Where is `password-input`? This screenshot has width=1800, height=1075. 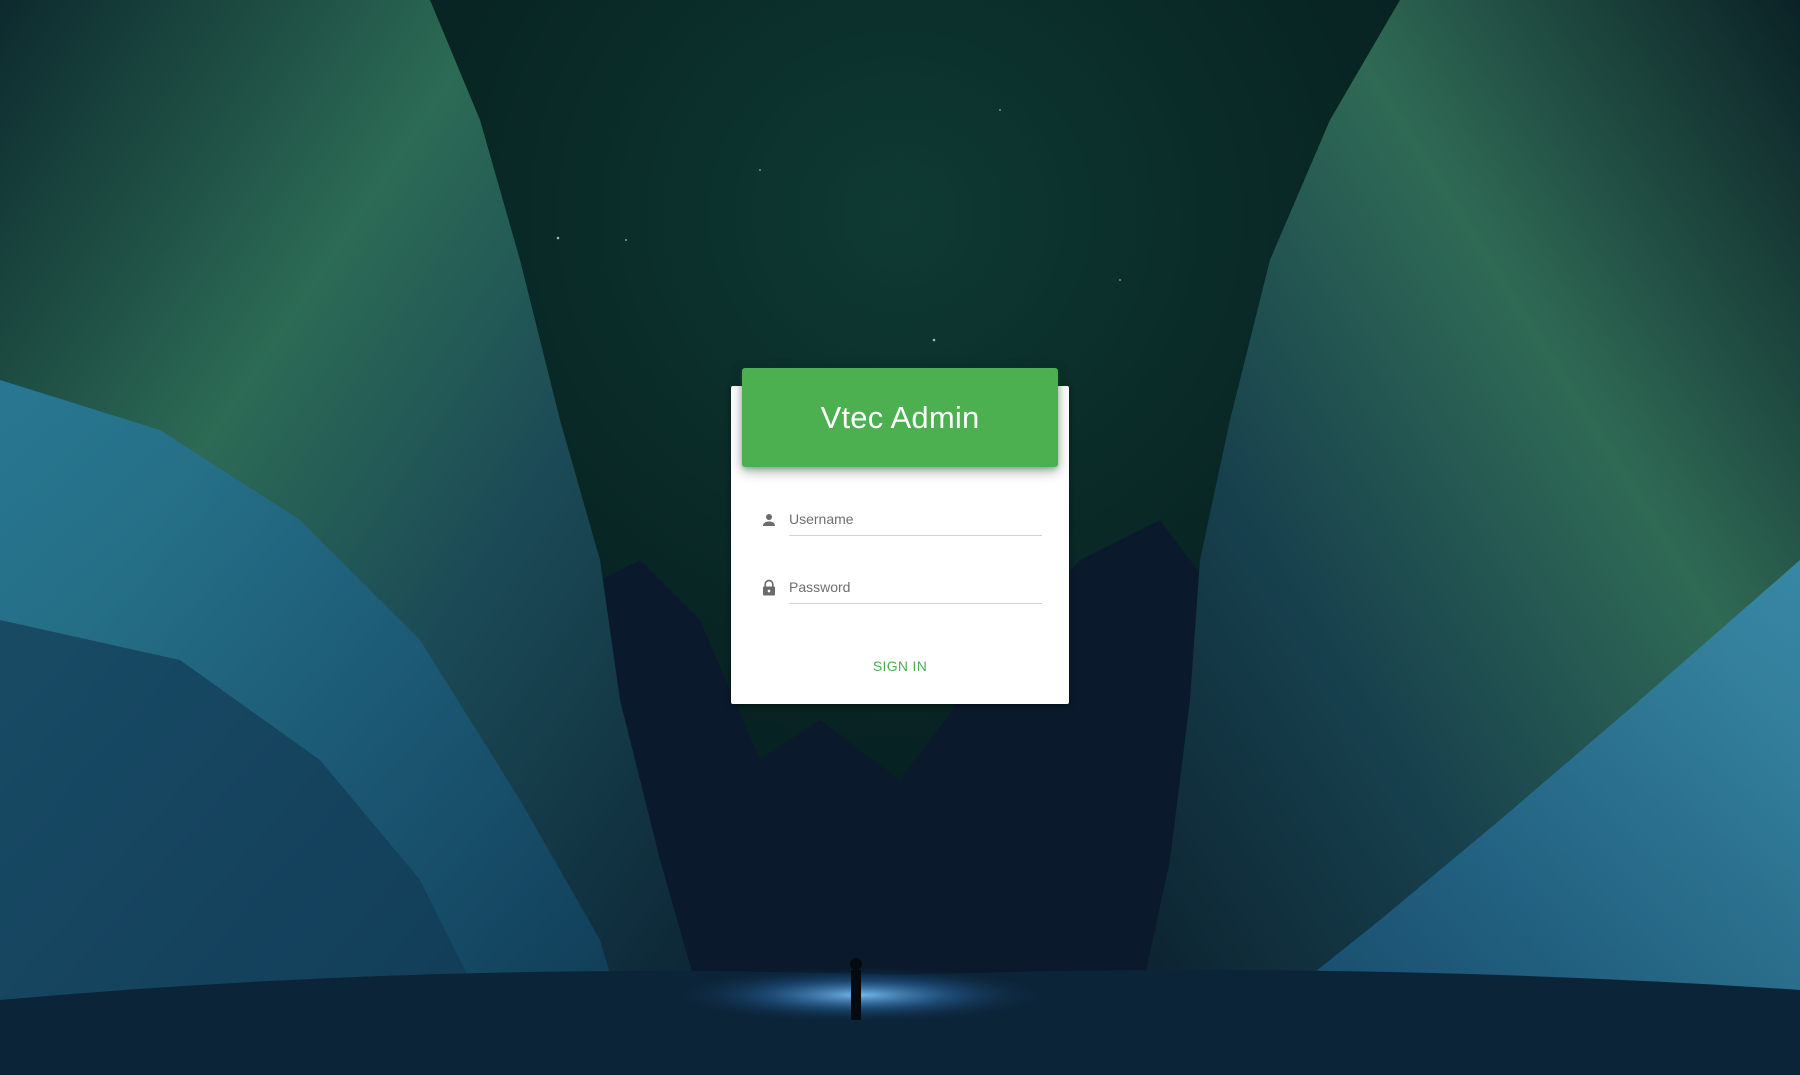 password-input is located at coordinates (915, 587).